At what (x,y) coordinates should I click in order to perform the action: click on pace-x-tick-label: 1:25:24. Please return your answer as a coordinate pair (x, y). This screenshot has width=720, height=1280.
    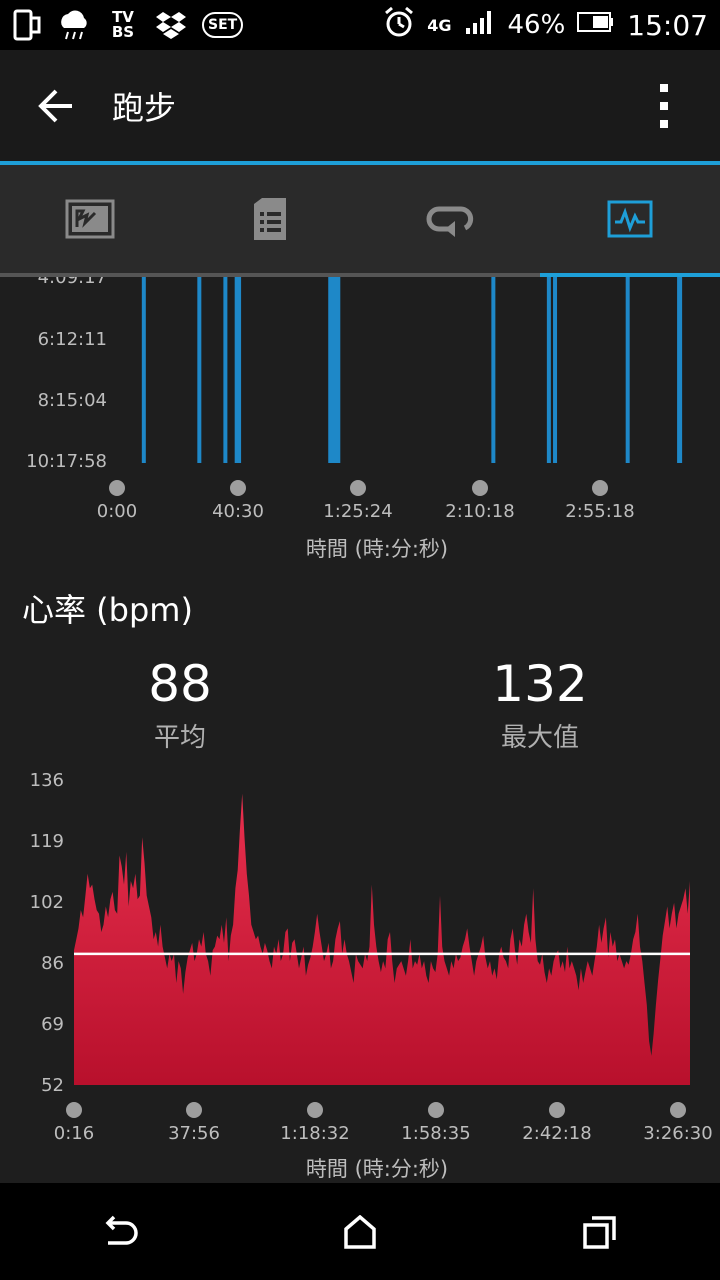
    Looking at the image, I should click on (357, 511).